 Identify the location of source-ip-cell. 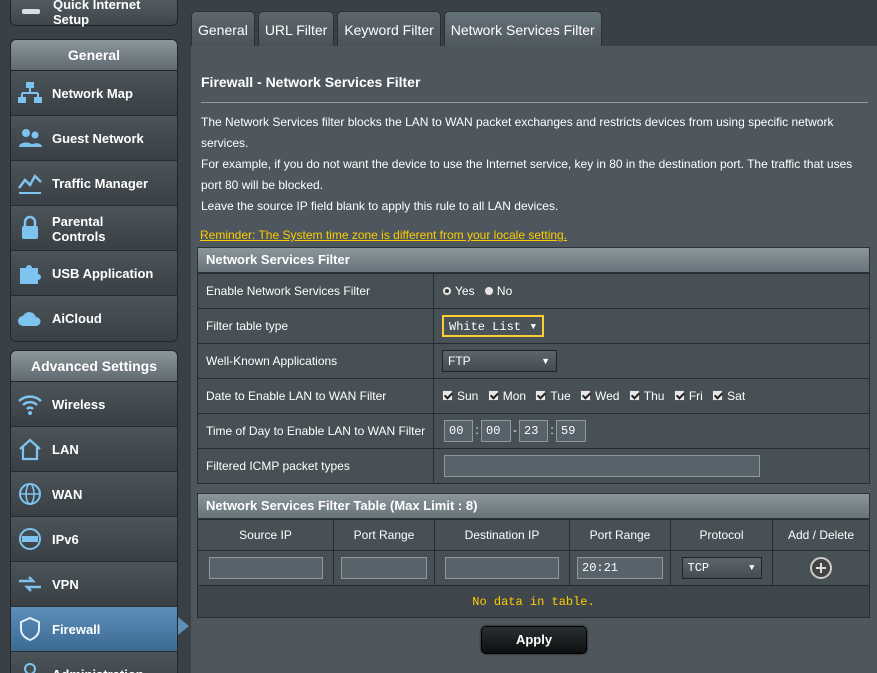
(265, 568).